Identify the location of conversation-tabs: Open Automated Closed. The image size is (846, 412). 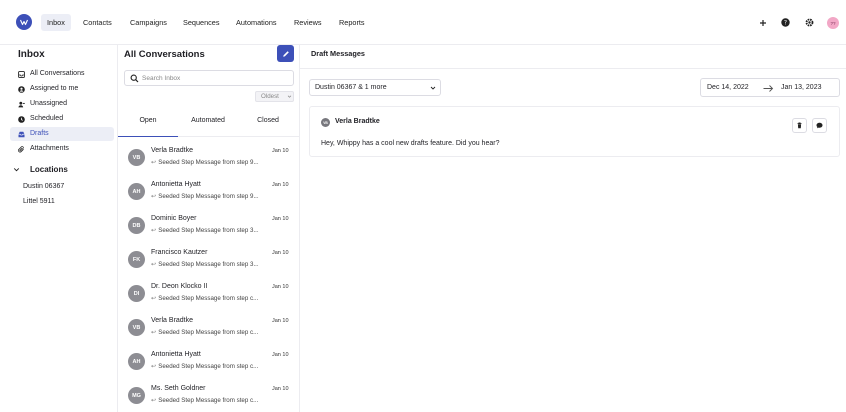
(208, 121).